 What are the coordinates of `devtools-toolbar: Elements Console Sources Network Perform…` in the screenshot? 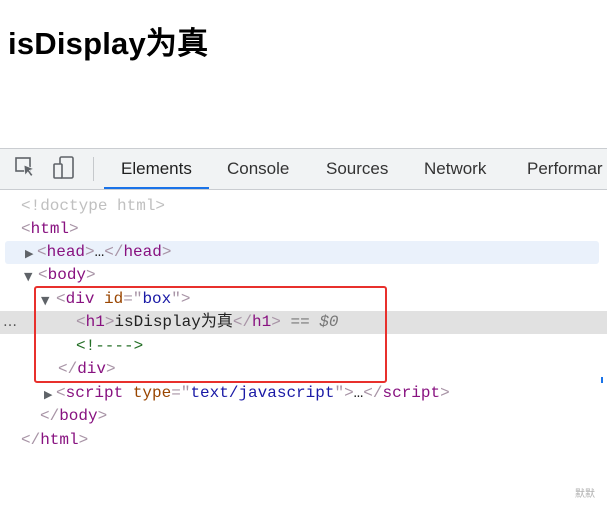 It's located at (303, 169).